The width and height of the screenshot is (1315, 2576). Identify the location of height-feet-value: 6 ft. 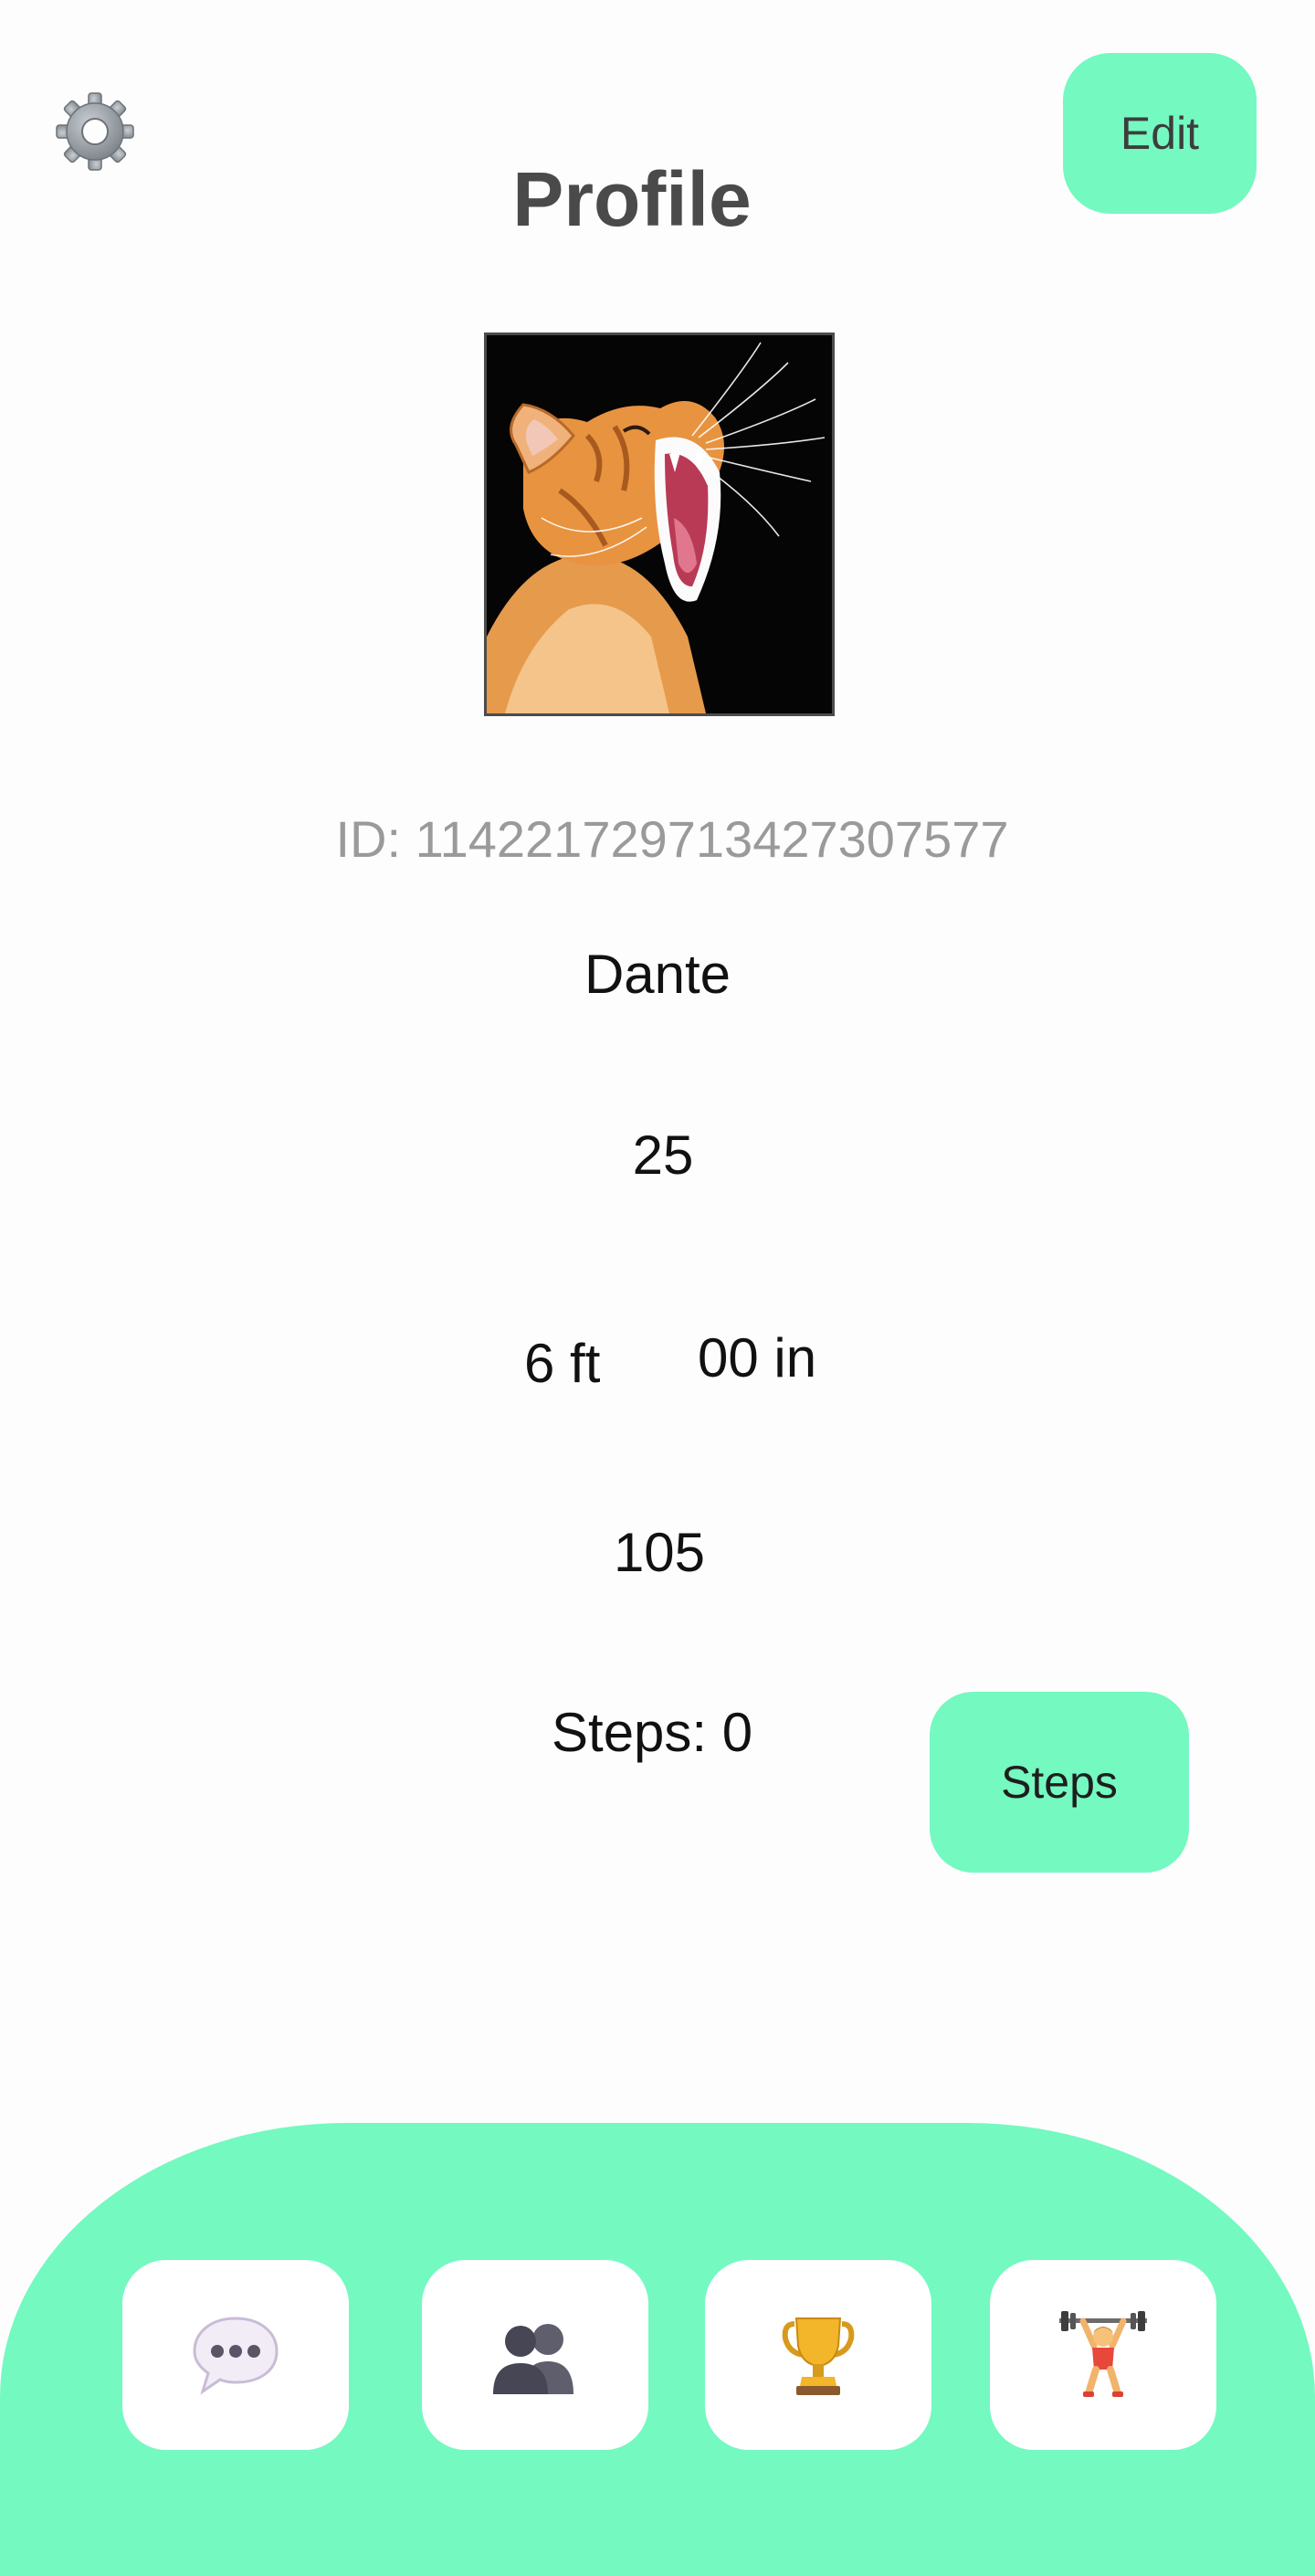
(562, 1363).